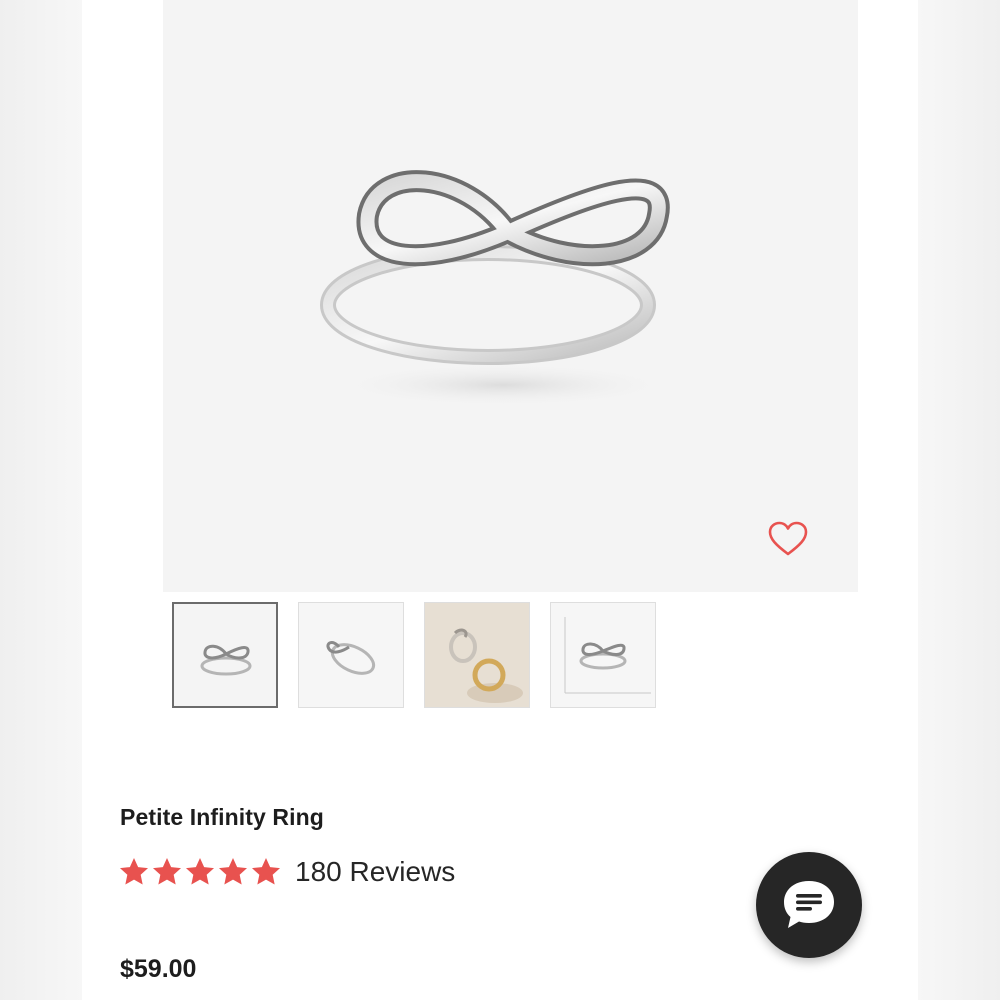  What do you see at coordinates (959, 500) in the screenshot?
I see `background-right` at bounding box center [959, 500].